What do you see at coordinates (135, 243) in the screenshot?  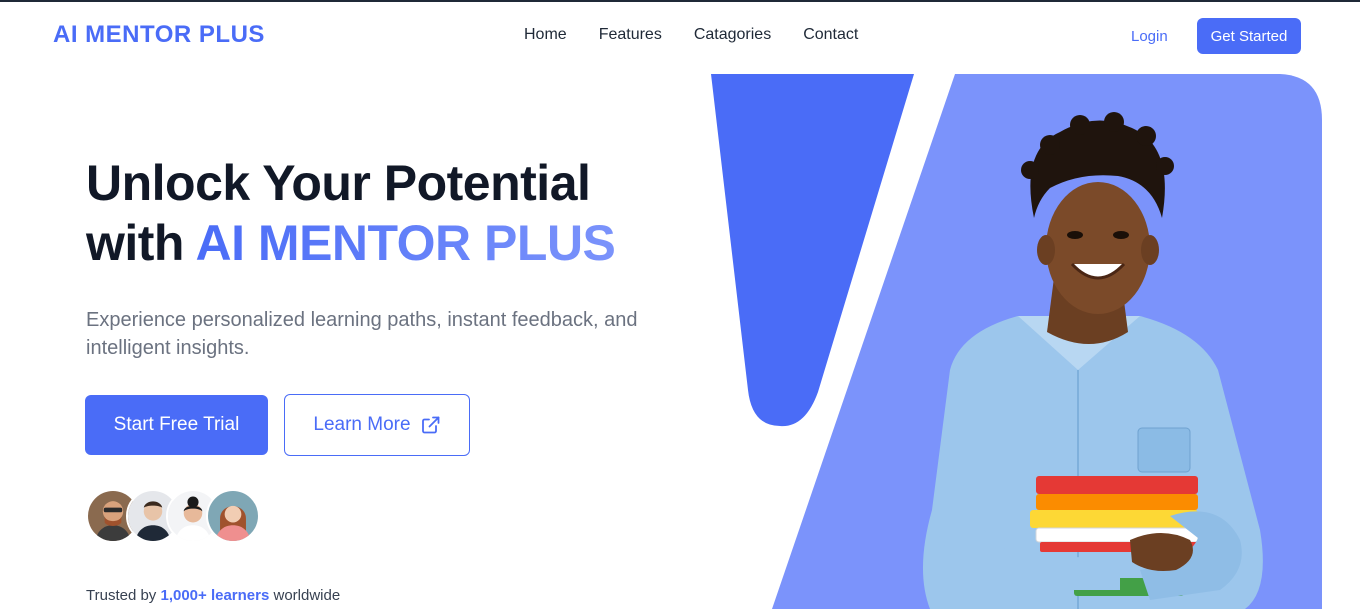 I see `headline-with: with` at bounding box center [135, 243].